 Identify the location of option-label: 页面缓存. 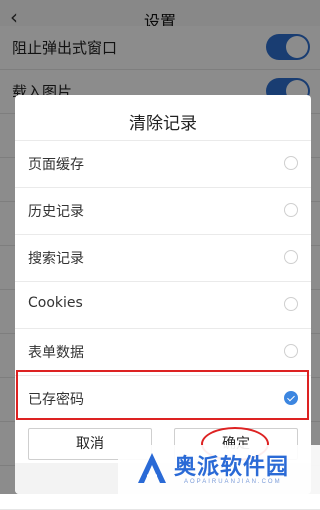
(56, 165).